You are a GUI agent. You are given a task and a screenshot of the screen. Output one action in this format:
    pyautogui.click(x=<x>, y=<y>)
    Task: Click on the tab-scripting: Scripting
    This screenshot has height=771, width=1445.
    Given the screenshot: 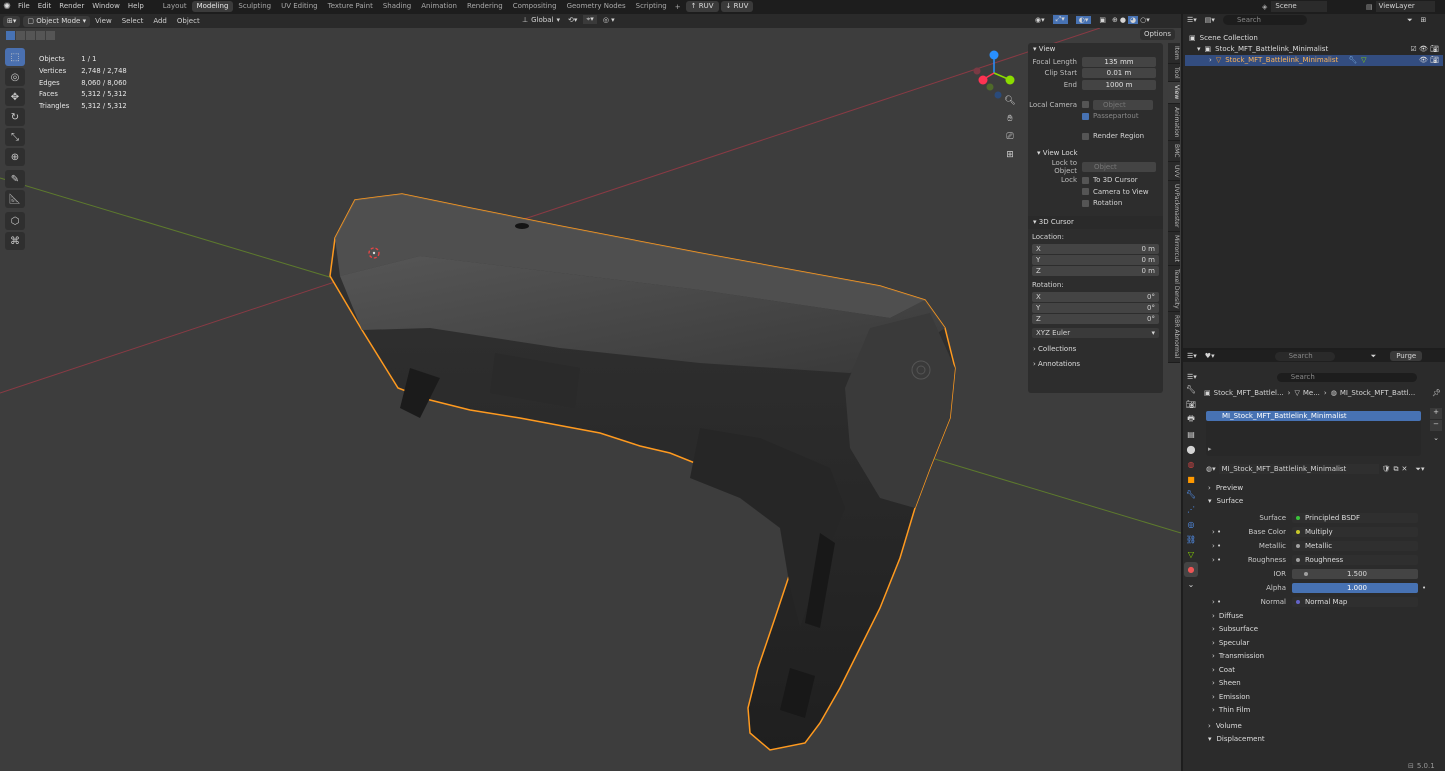 What is the action you would take?
    pyautogui.click(x=651, y=6)
    